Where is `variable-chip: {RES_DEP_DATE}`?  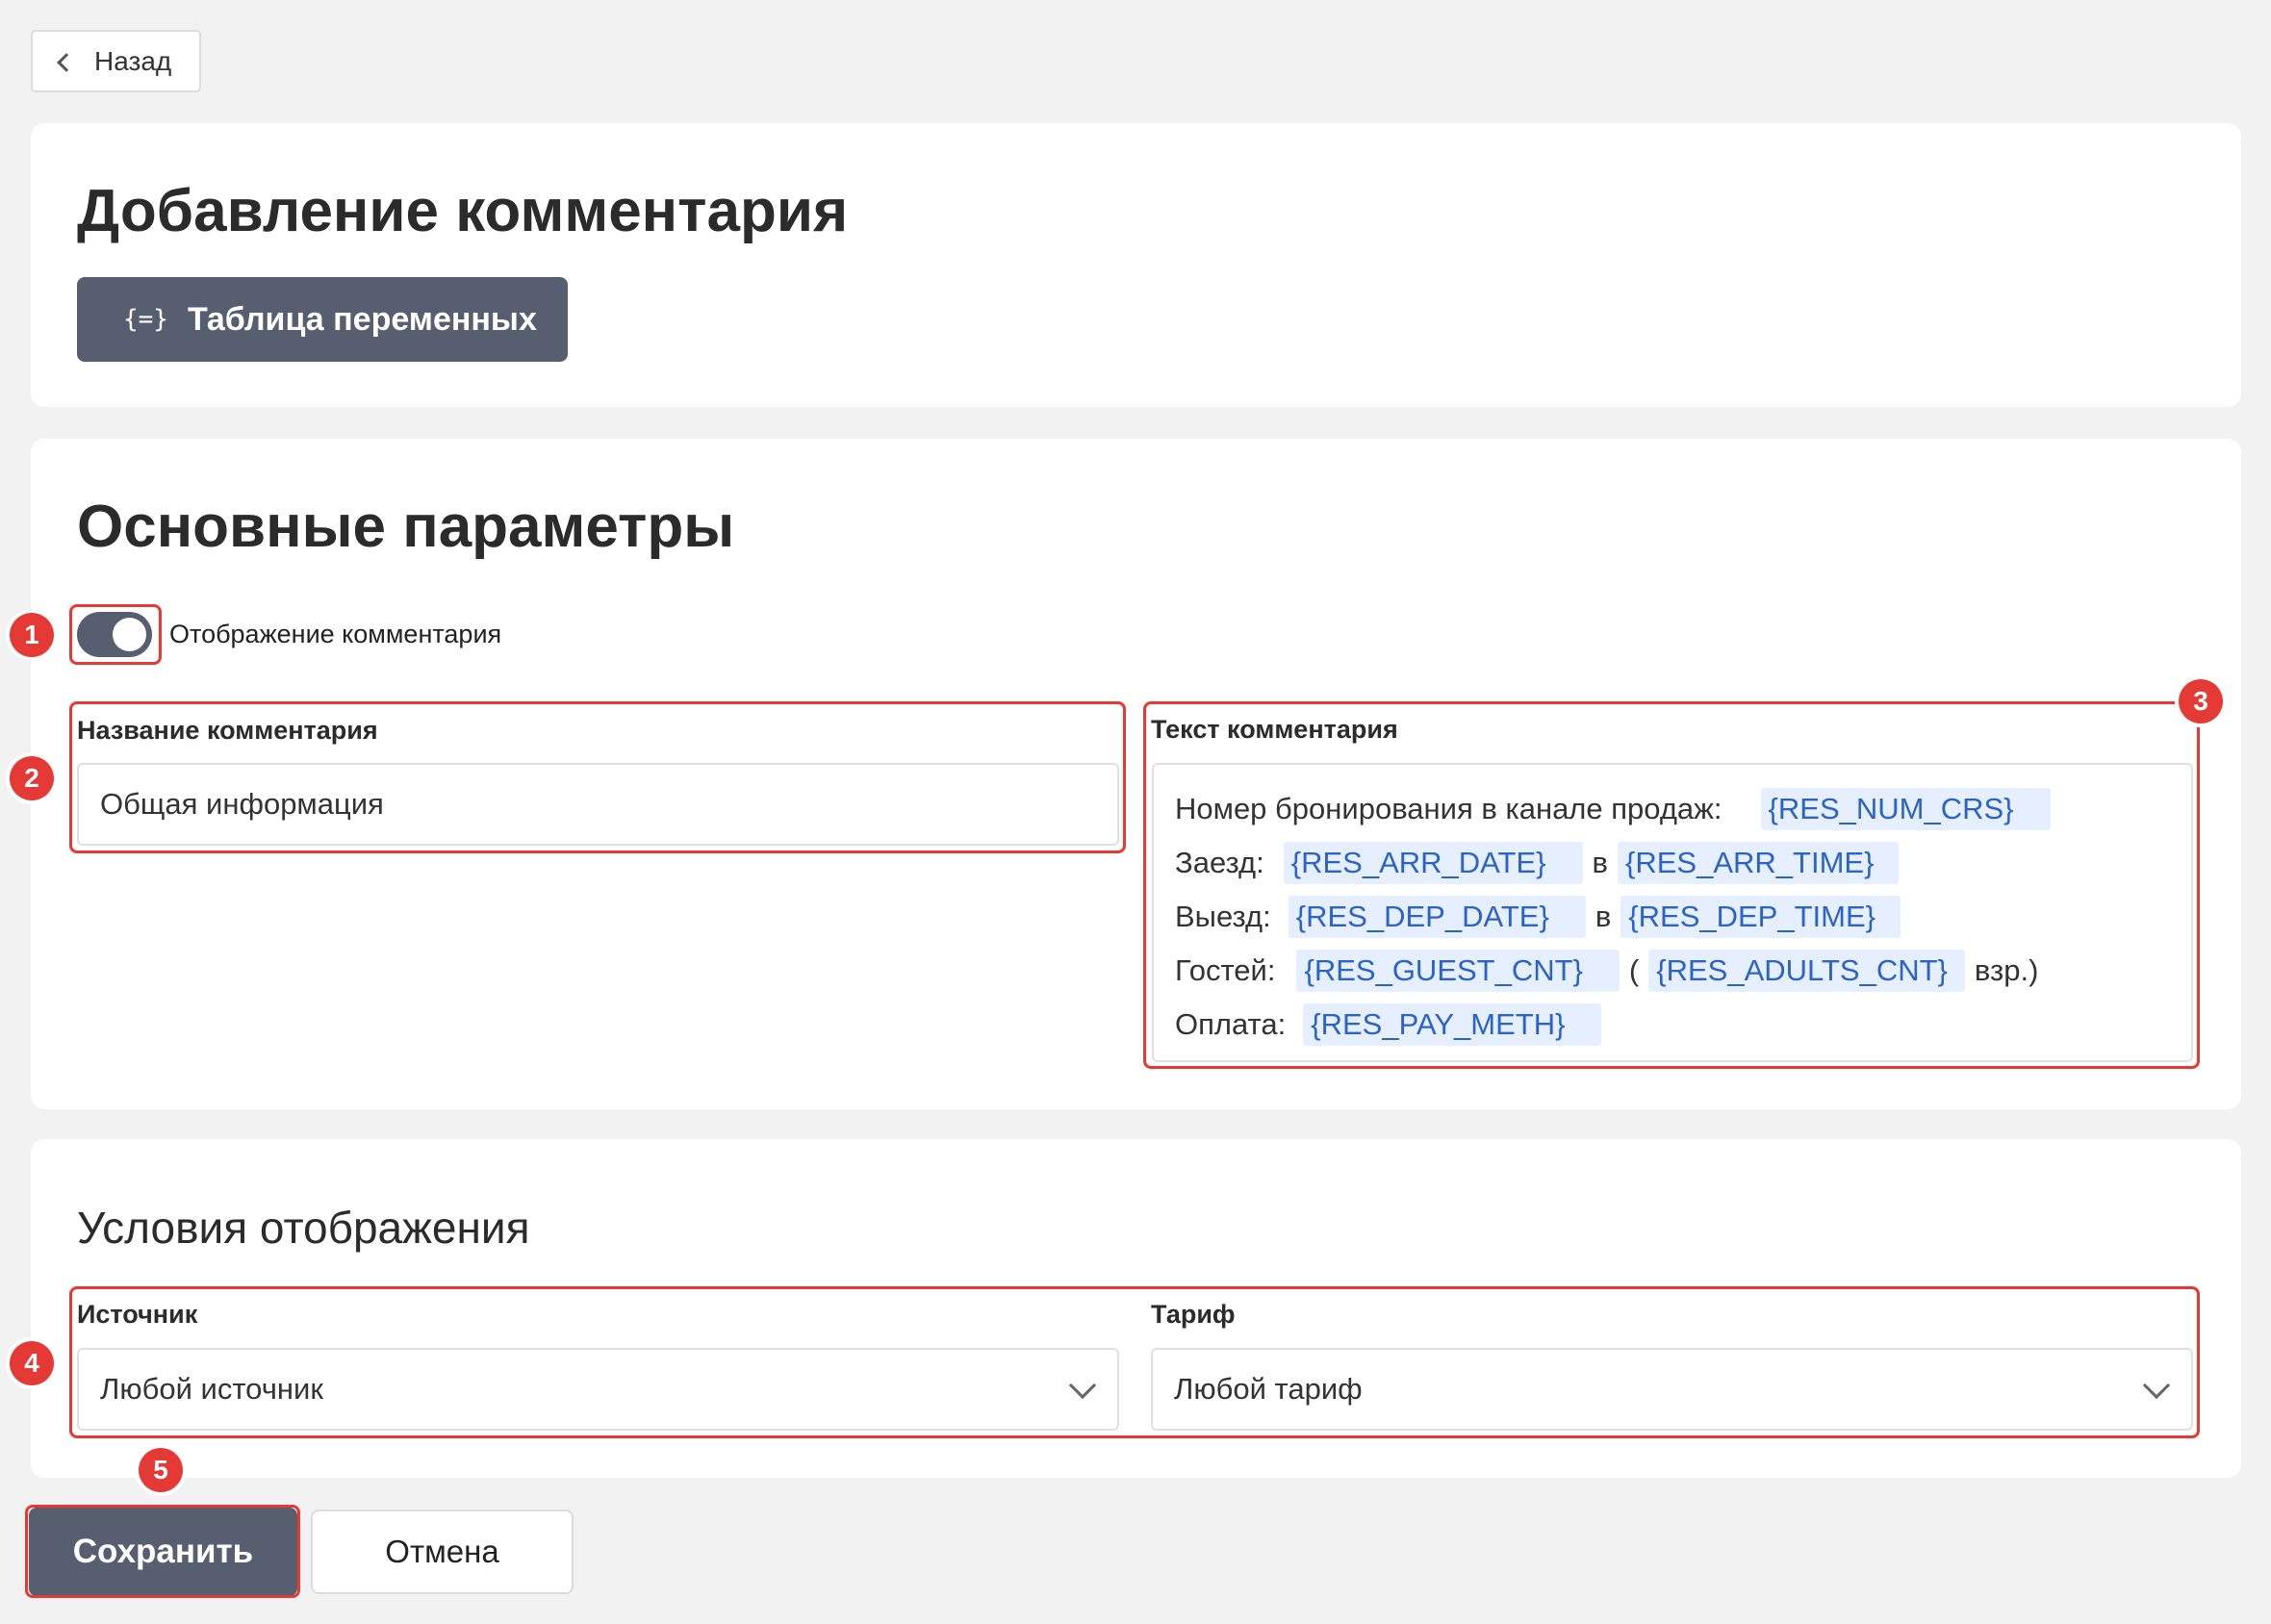 variable-chip: {RES_DEP_DATE} is located at coordinates (1437, 917).